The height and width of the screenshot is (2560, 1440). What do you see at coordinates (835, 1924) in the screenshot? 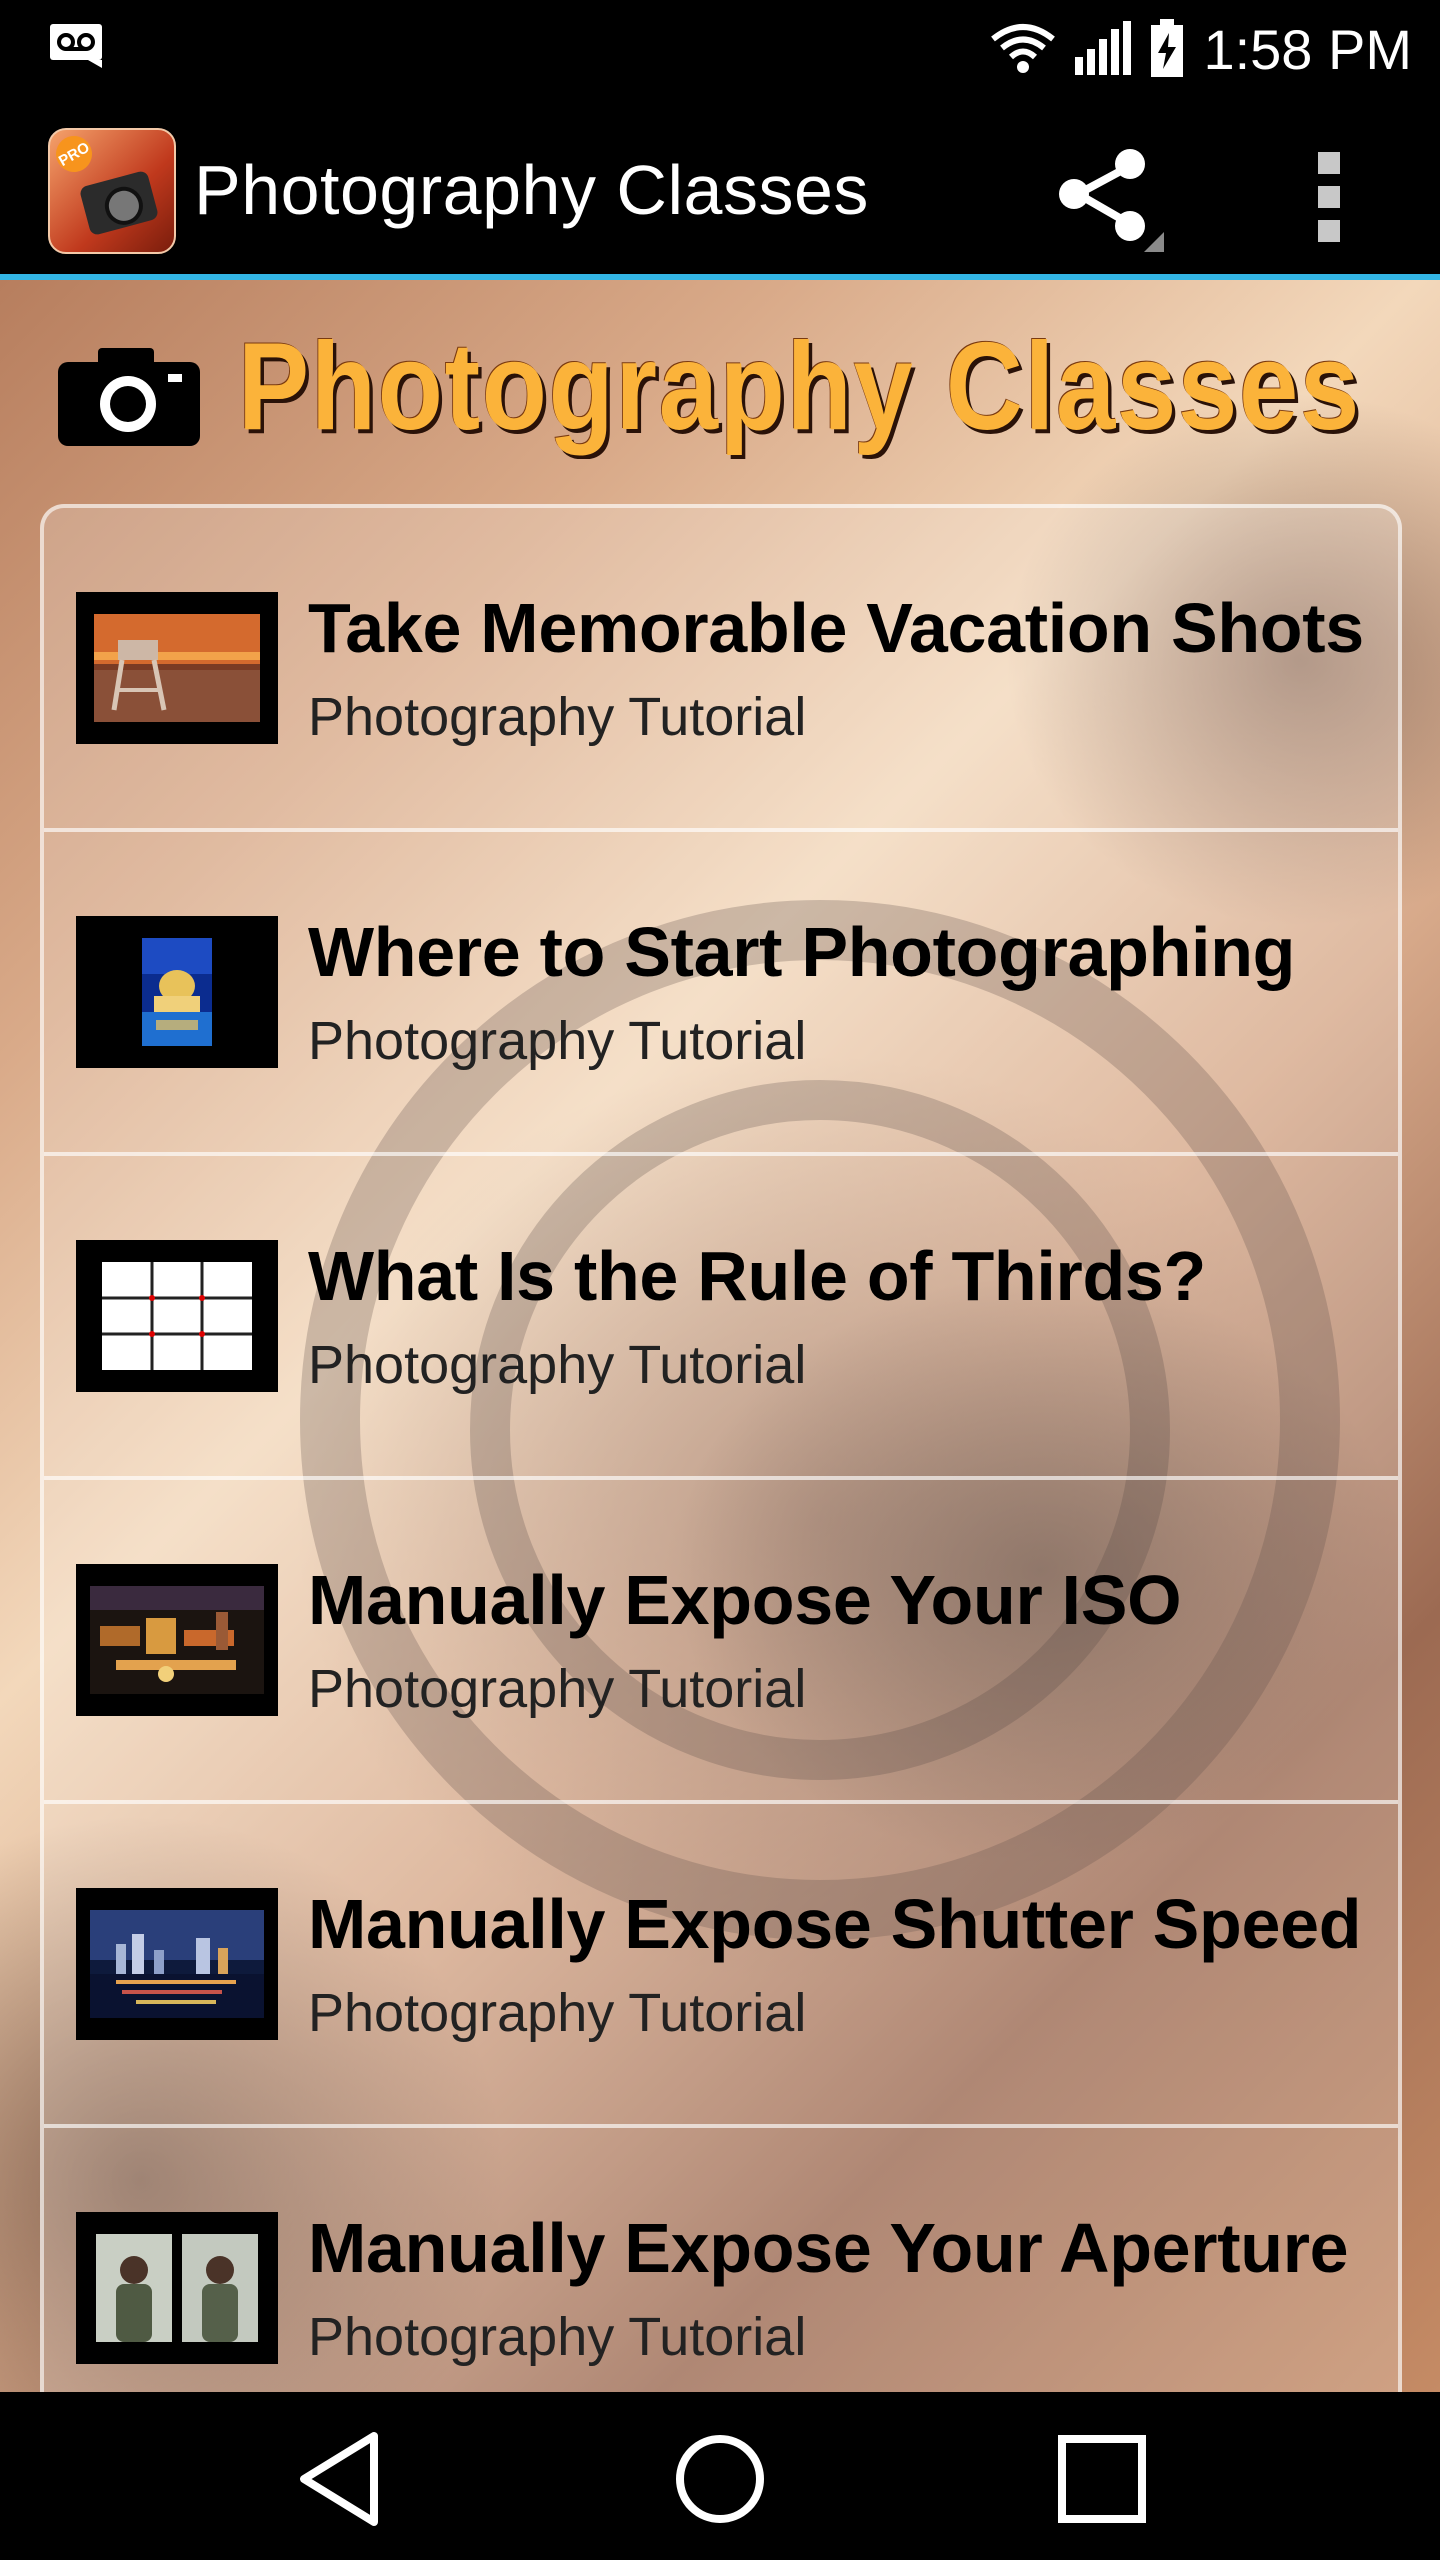
I see `lesson-title: Manually Expose Shutter Speed` at bounding box center [835, 1924].